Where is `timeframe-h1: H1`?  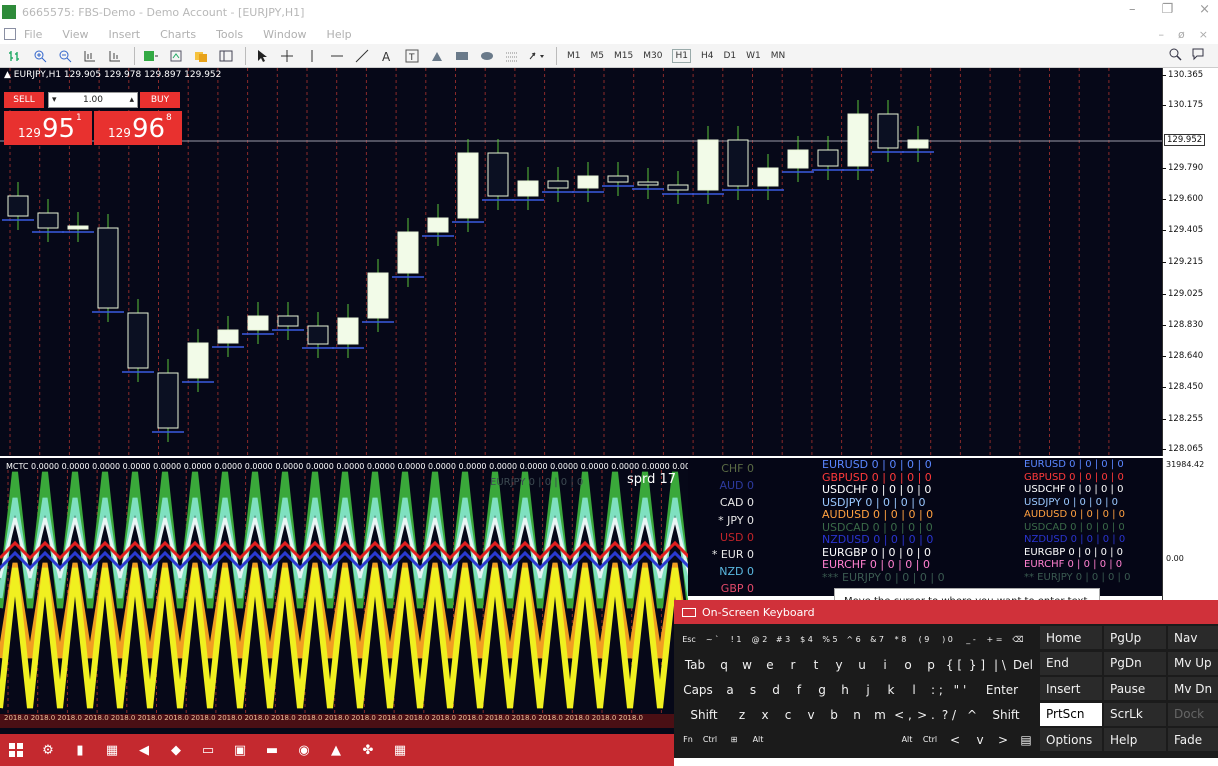
timeframe-h1: H1 is located at coordinates (681, 55).